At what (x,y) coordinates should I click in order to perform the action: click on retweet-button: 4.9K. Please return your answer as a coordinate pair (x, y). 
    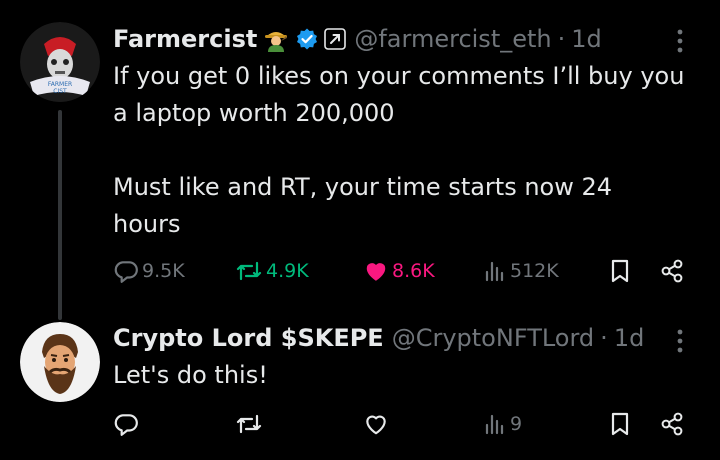
    Looking at the image, I should click on (272, 271).